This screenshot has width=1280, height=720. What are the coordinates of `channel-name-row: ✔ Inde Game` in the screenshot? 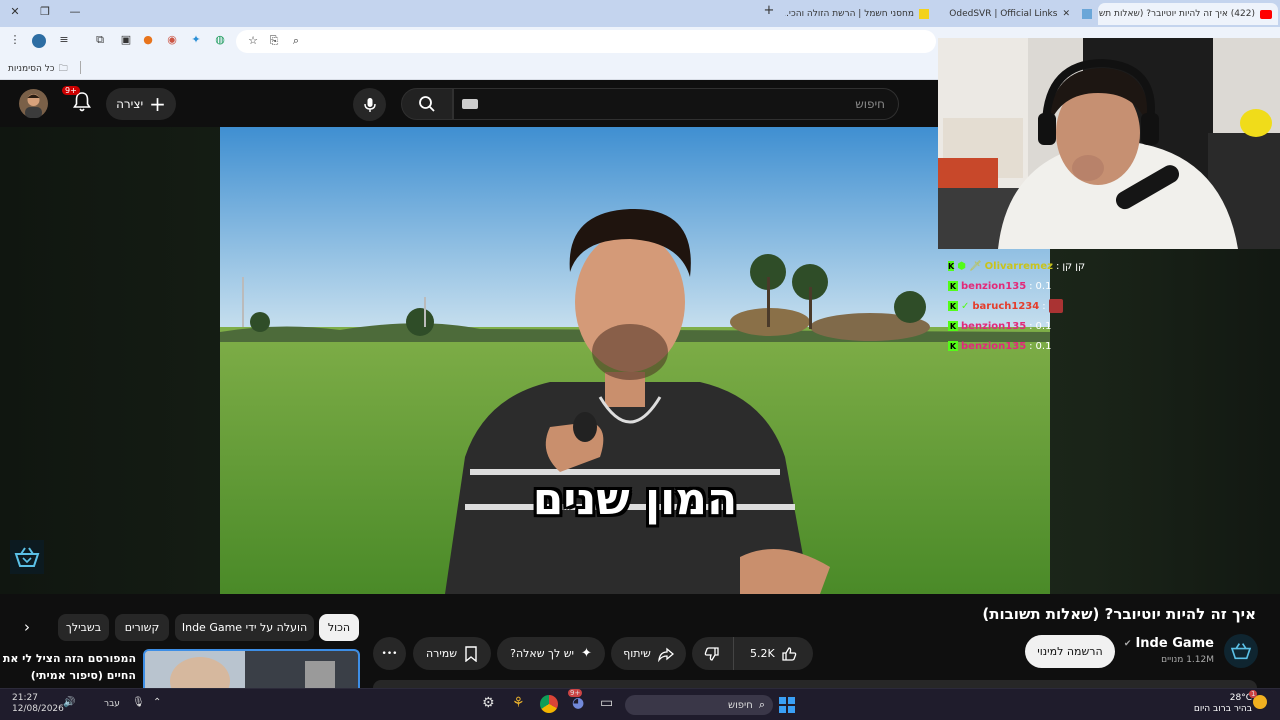 It's located at (1169, 643).